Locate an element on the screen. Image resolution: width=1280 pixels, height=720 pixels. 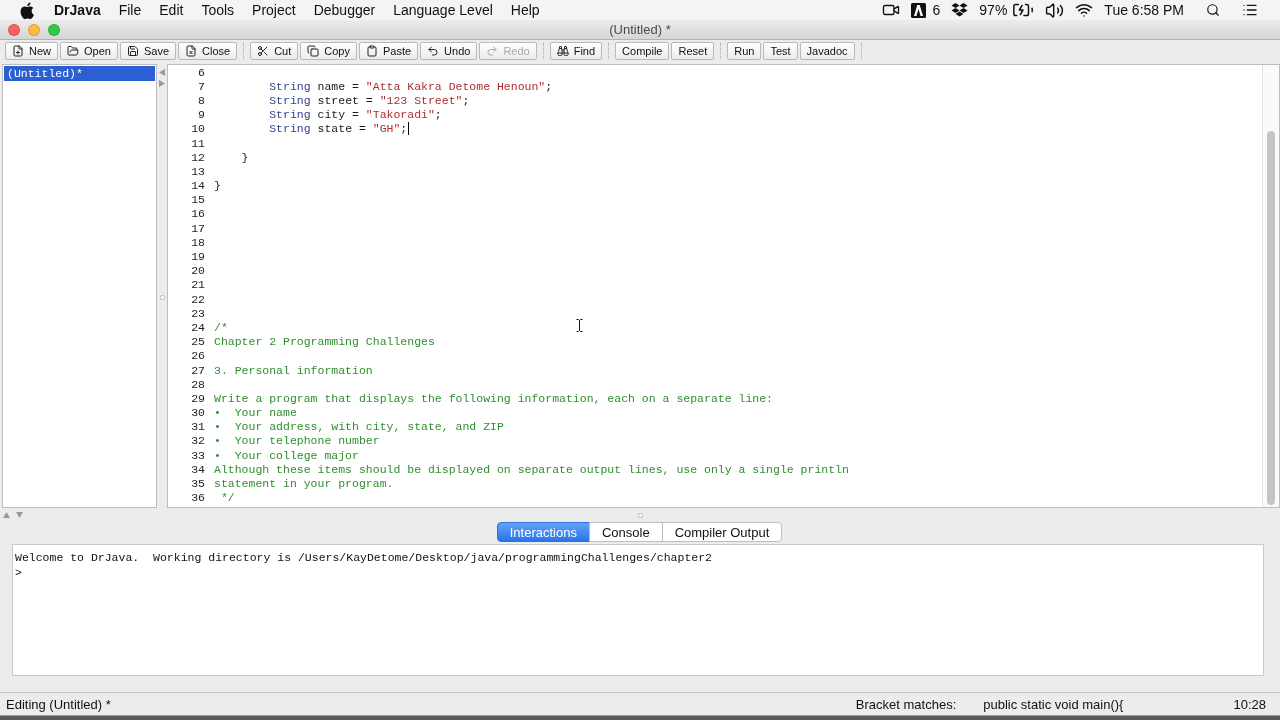
scrollbar is located at coordinates (1270, 286).